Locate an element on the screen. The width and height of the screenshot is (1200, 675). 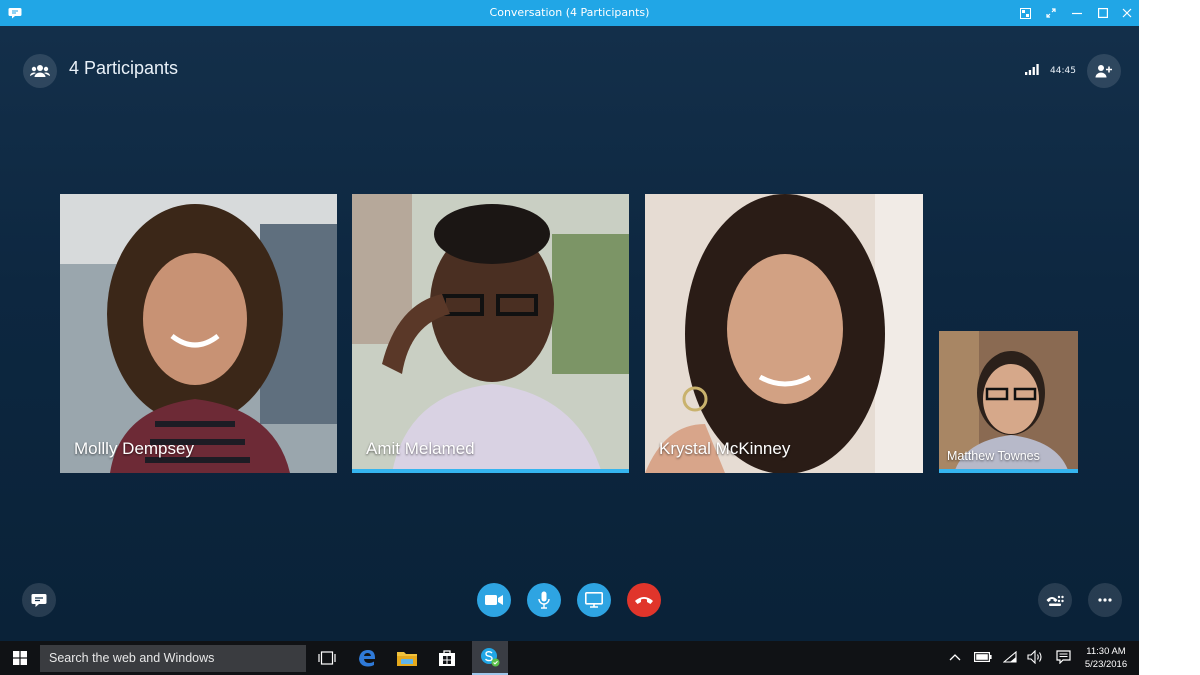
skype-taskbar-button is located at coordinates (490, 658).